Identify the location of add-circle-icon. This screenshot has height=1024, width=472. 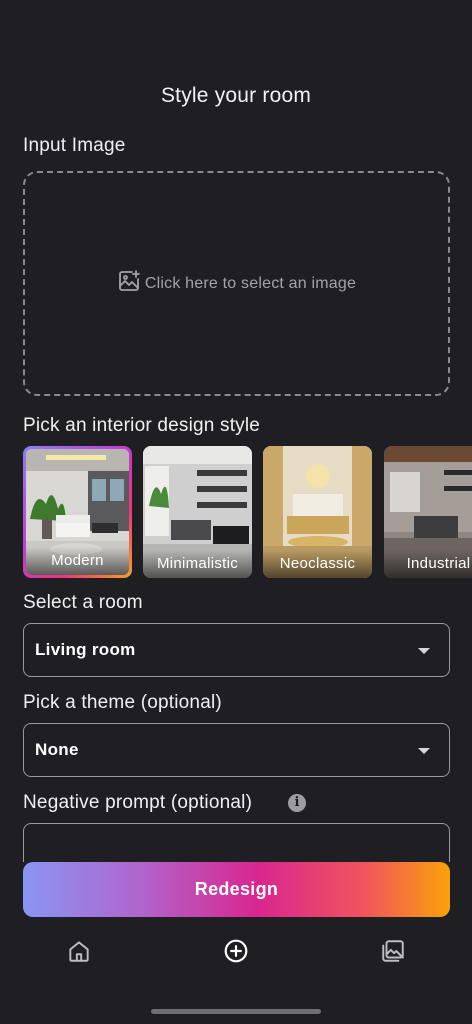
(236, 951).